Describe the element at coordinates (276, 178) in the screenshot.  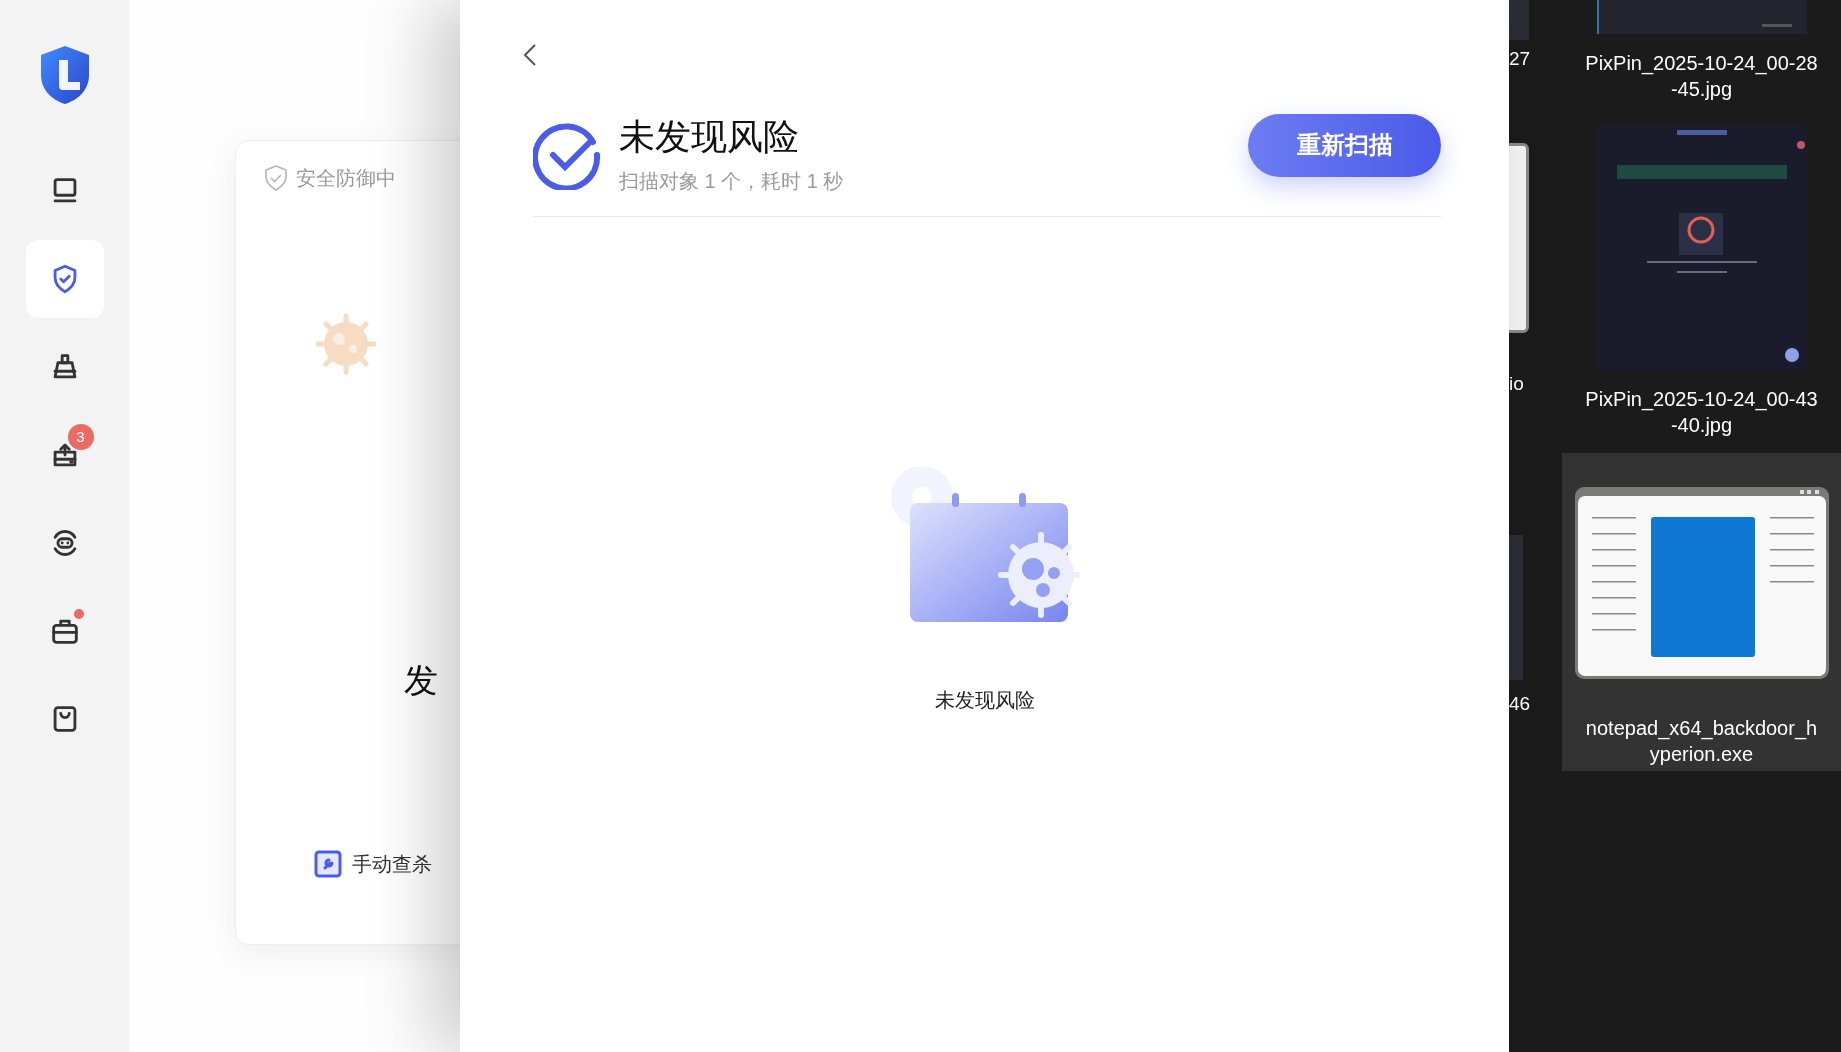
I see `shield-check-icon` at that location.